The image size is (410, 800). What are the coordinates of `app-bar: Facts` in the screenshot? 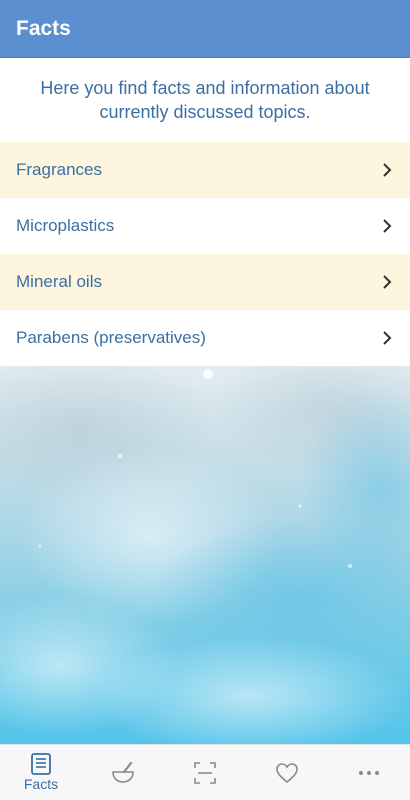 It's located at (205, 29).